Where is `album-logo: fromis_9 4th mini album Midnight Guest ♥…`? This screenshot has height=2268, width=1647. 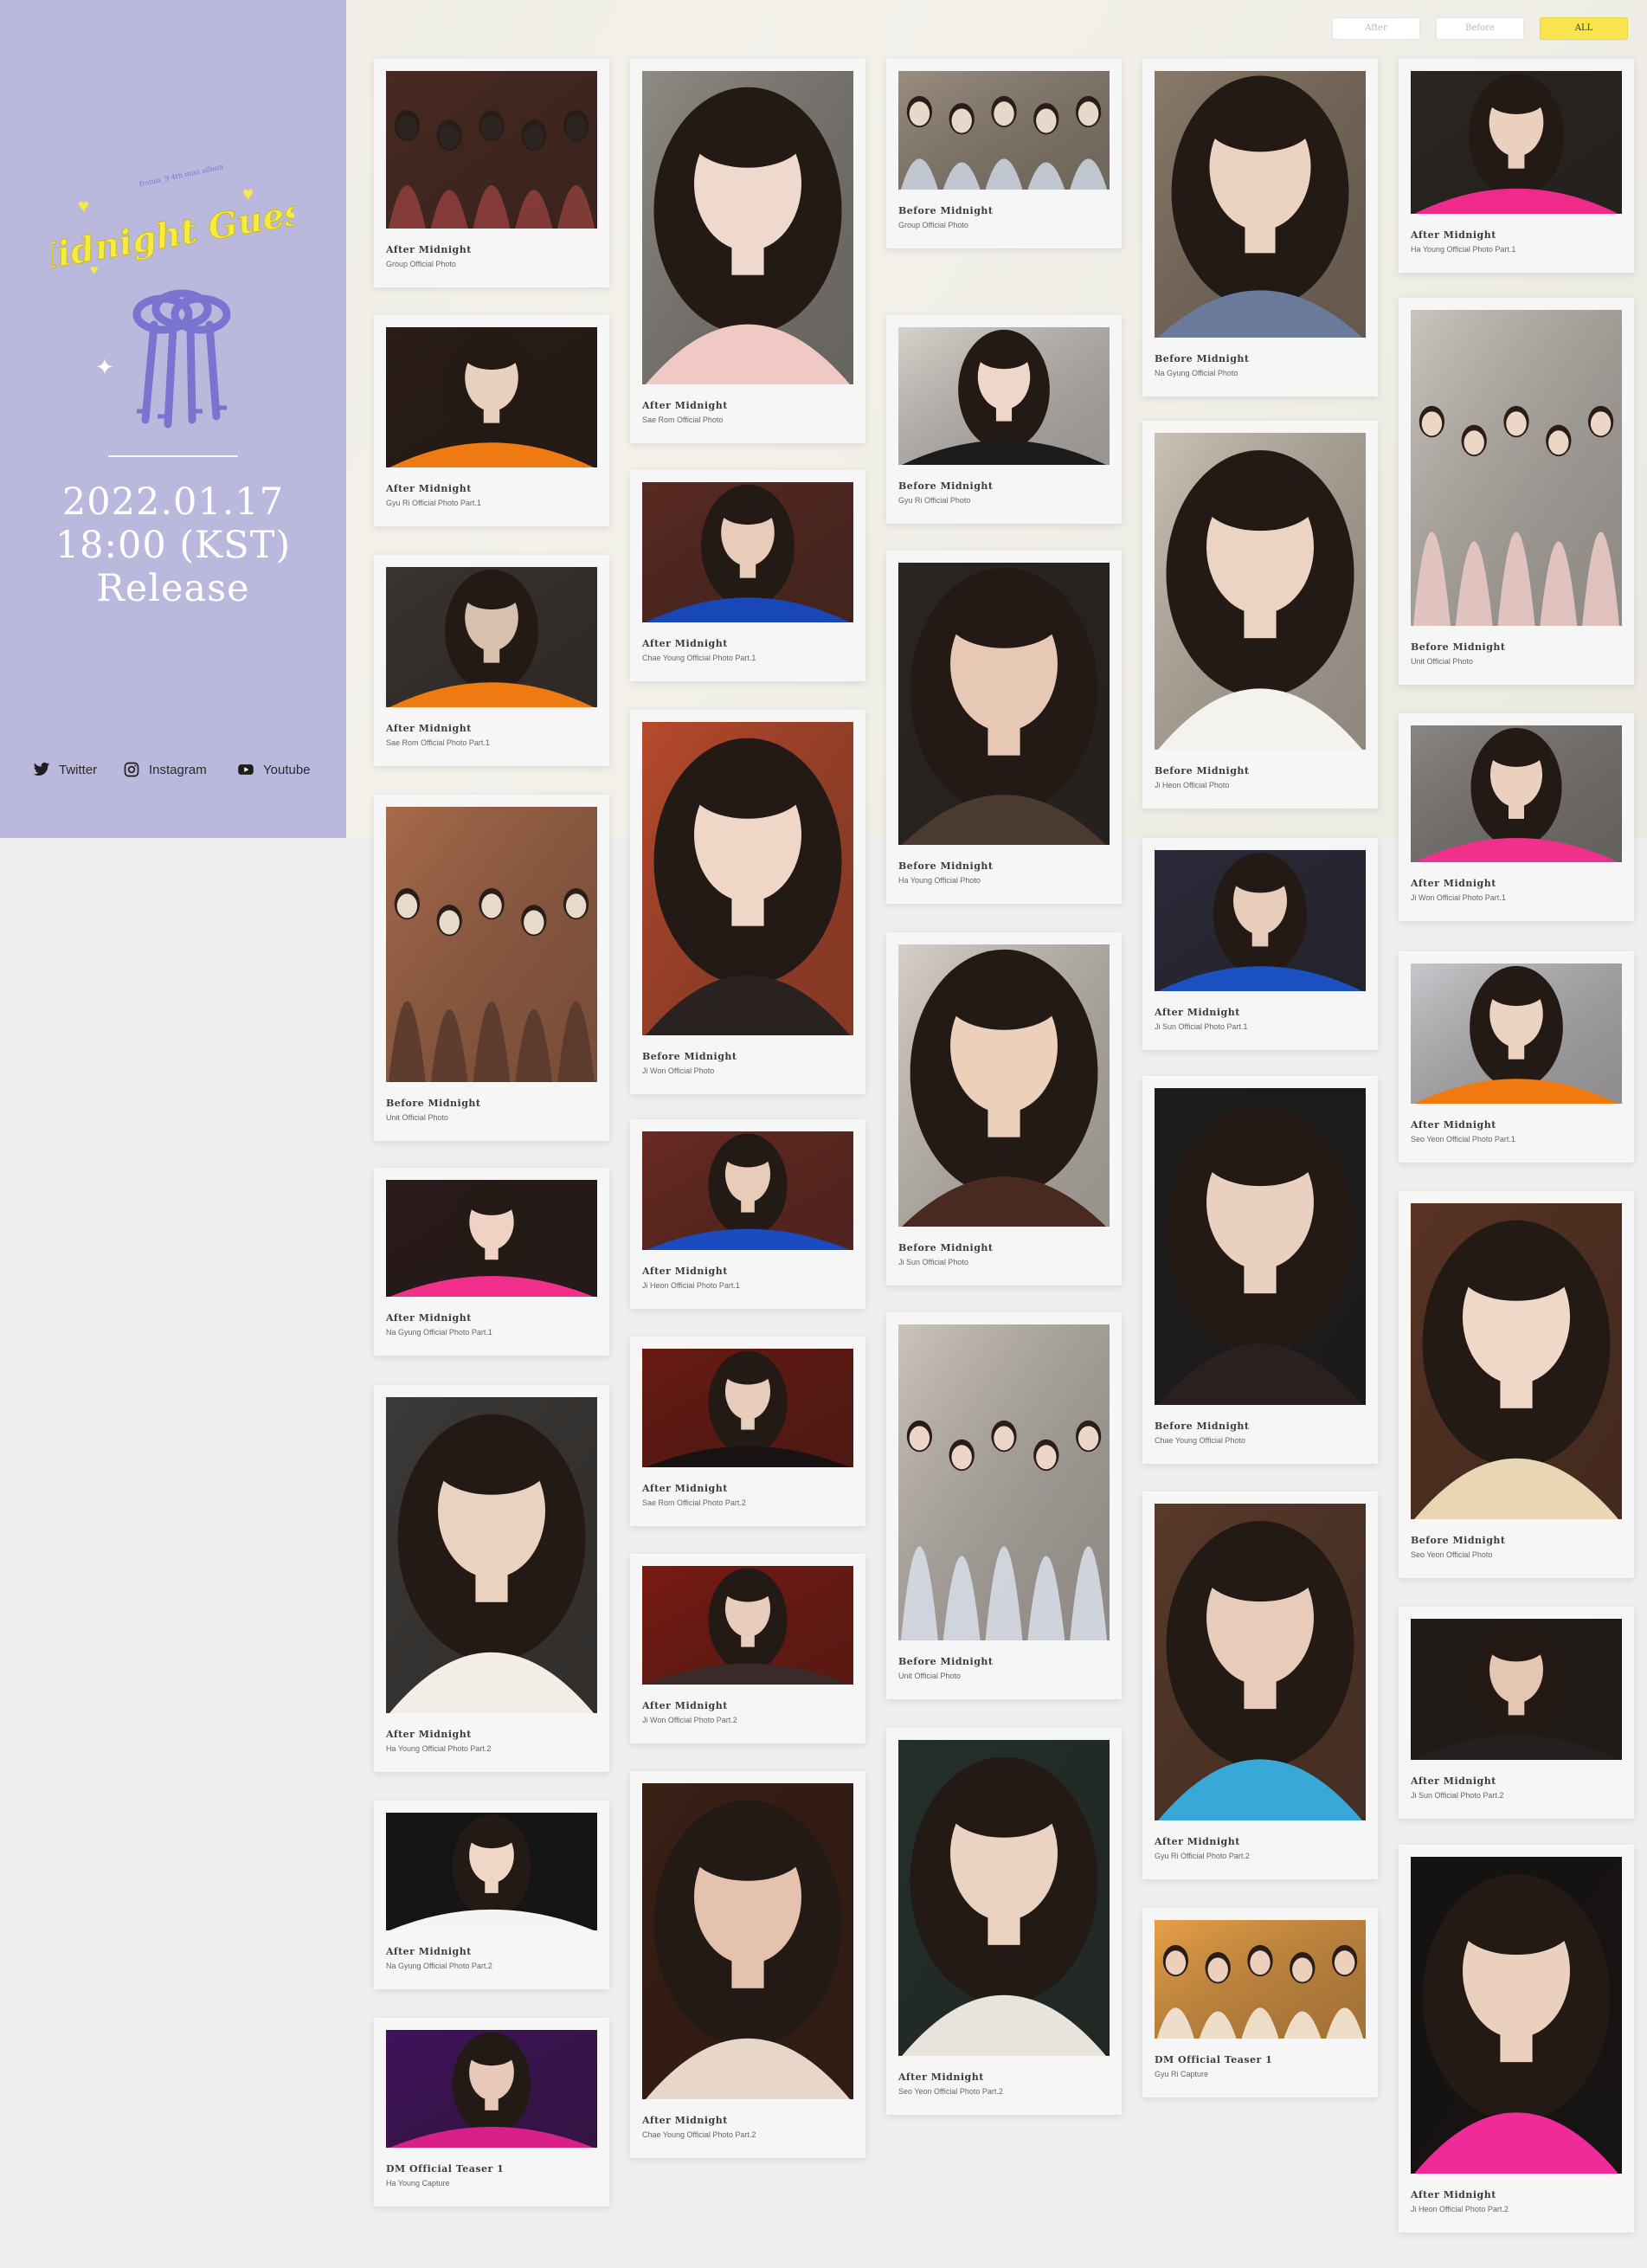
album-logo: fromis_9 4th mini album Midnight Guest ♥… is located at coordinates (169, 298).